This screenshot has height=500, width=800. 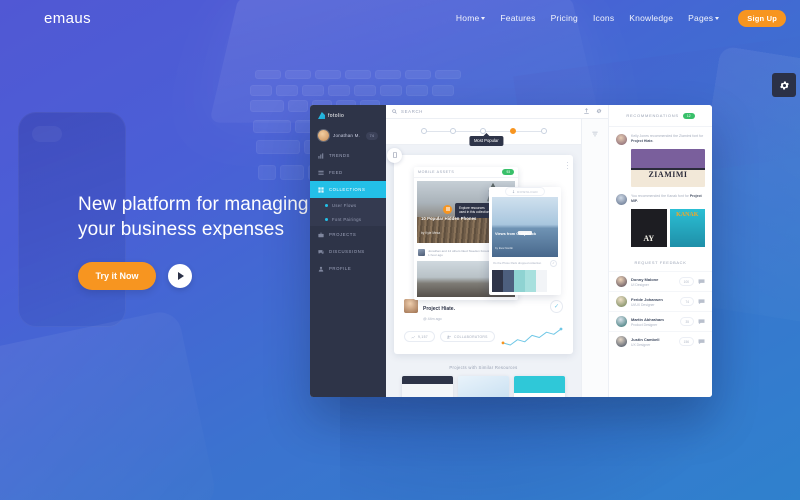 What do you see at coordinates (423, 336) in the screenshot?
I see `tag-label: 9,157` at bounding box center [423, 336].